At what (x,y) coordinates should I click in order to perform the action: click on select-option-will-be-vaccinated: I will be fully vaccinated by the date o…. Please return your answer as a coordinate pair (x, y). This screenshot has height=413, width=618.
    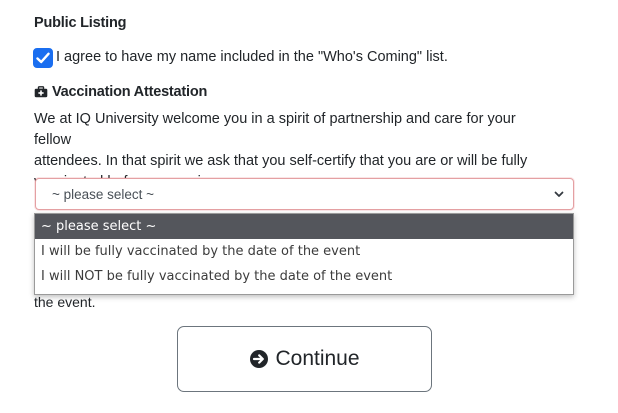
    Looking at the image, I should click on (304, 251).